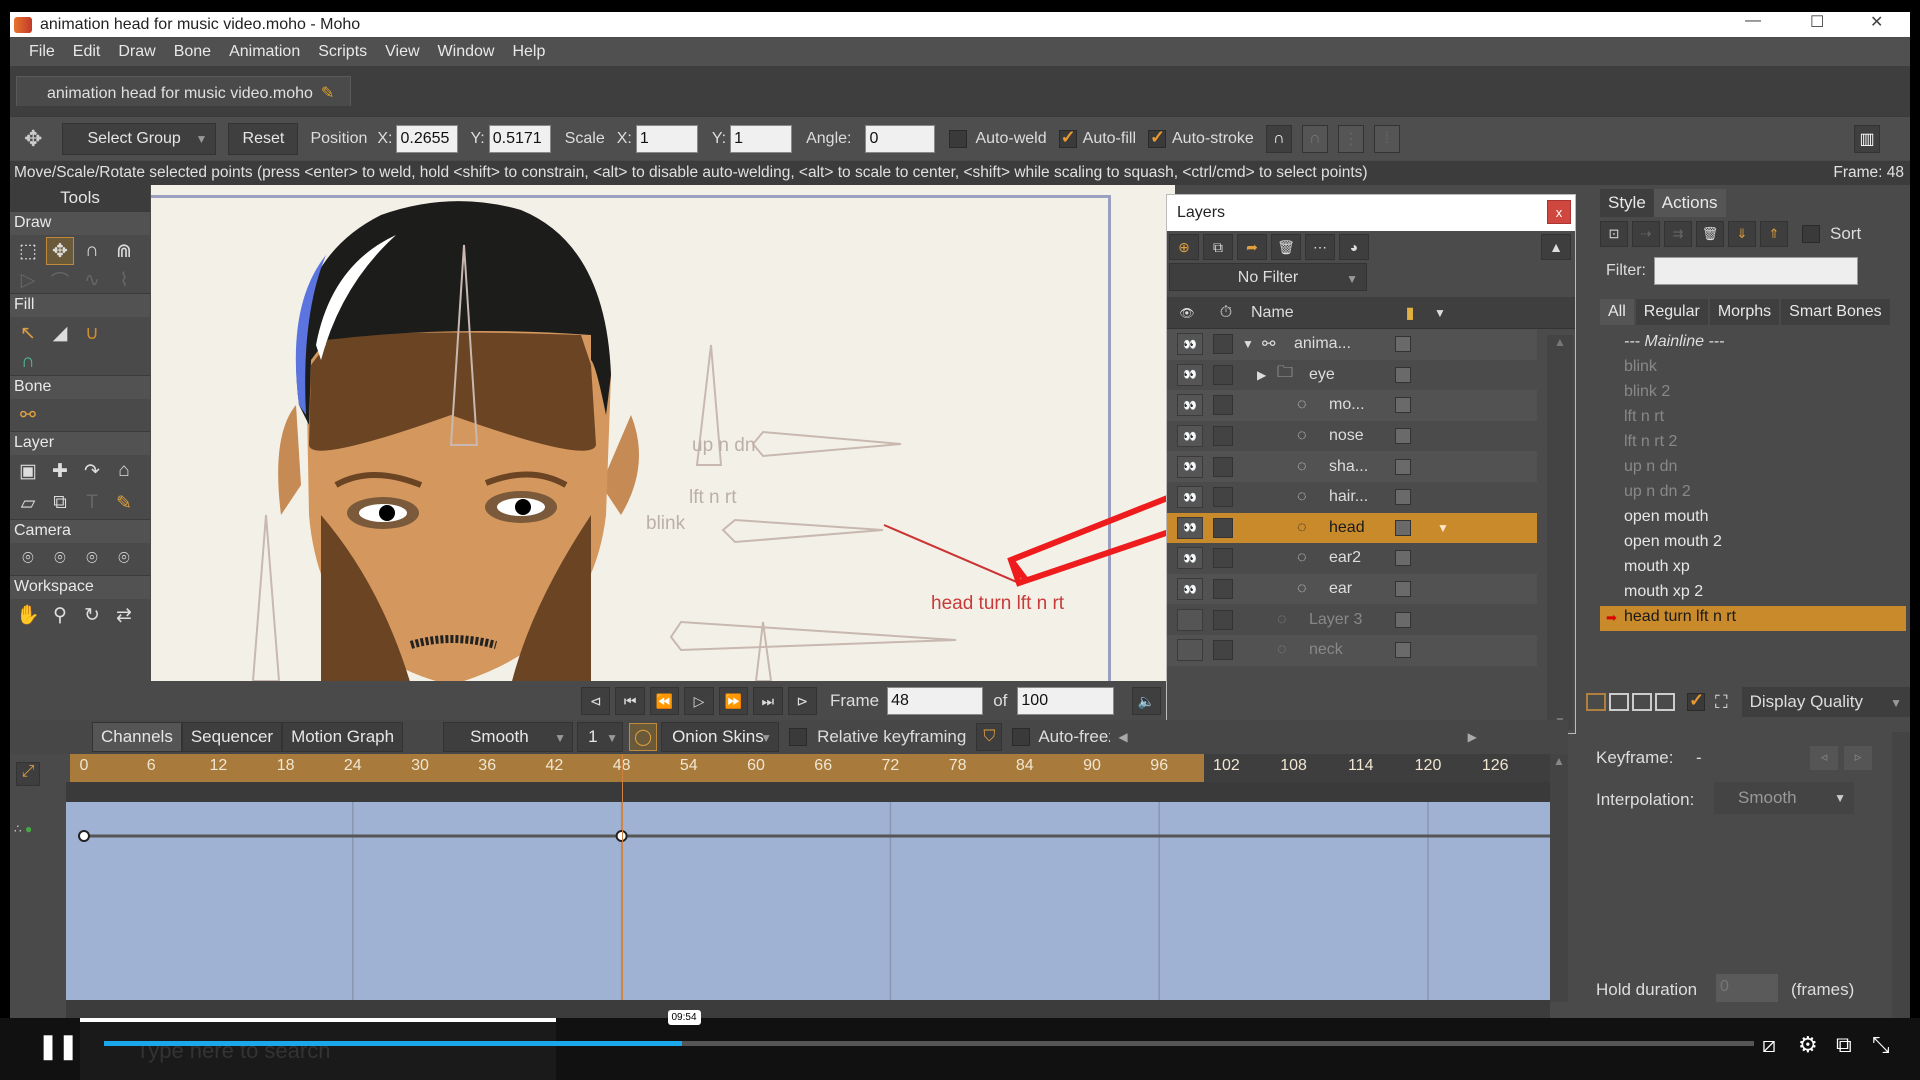 This screenshot has width=1920, height=1080. Describe the element at coordinates (1721, 702) in the screenshot. I see `safe-area-icon: ⛶` at that location.